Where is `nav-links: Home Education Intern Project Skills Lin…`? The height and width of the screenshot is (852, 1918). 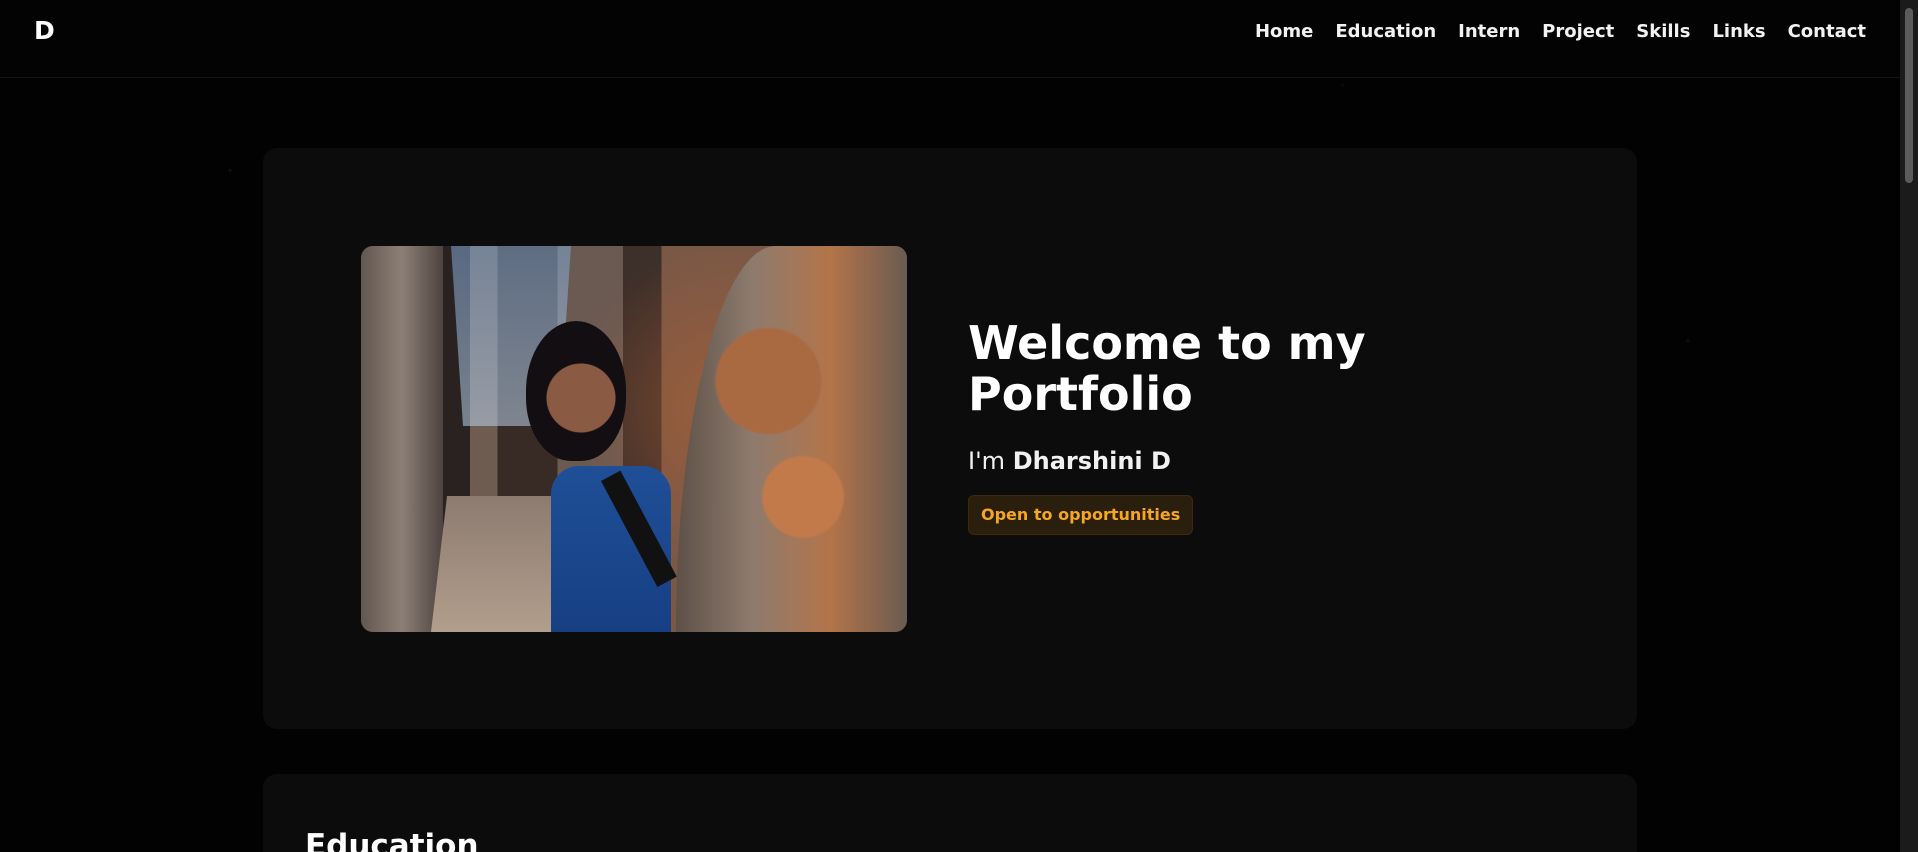 nav-links: Home Education Intern Project Skills Lin… is located at coordinates (1560, 31).